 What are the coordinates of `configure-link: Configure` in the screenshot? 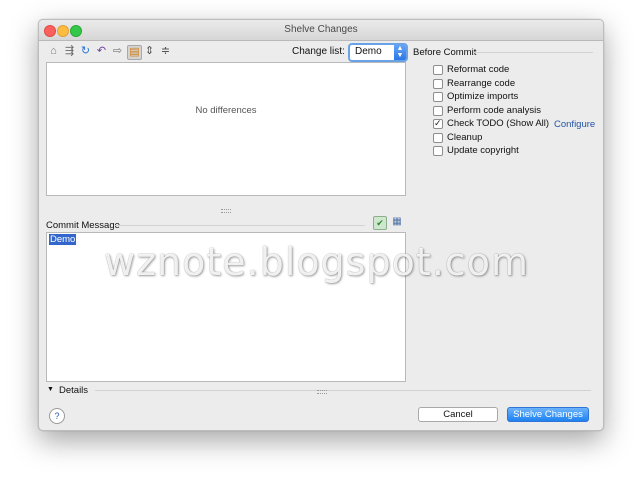 It's located at (574, 124).